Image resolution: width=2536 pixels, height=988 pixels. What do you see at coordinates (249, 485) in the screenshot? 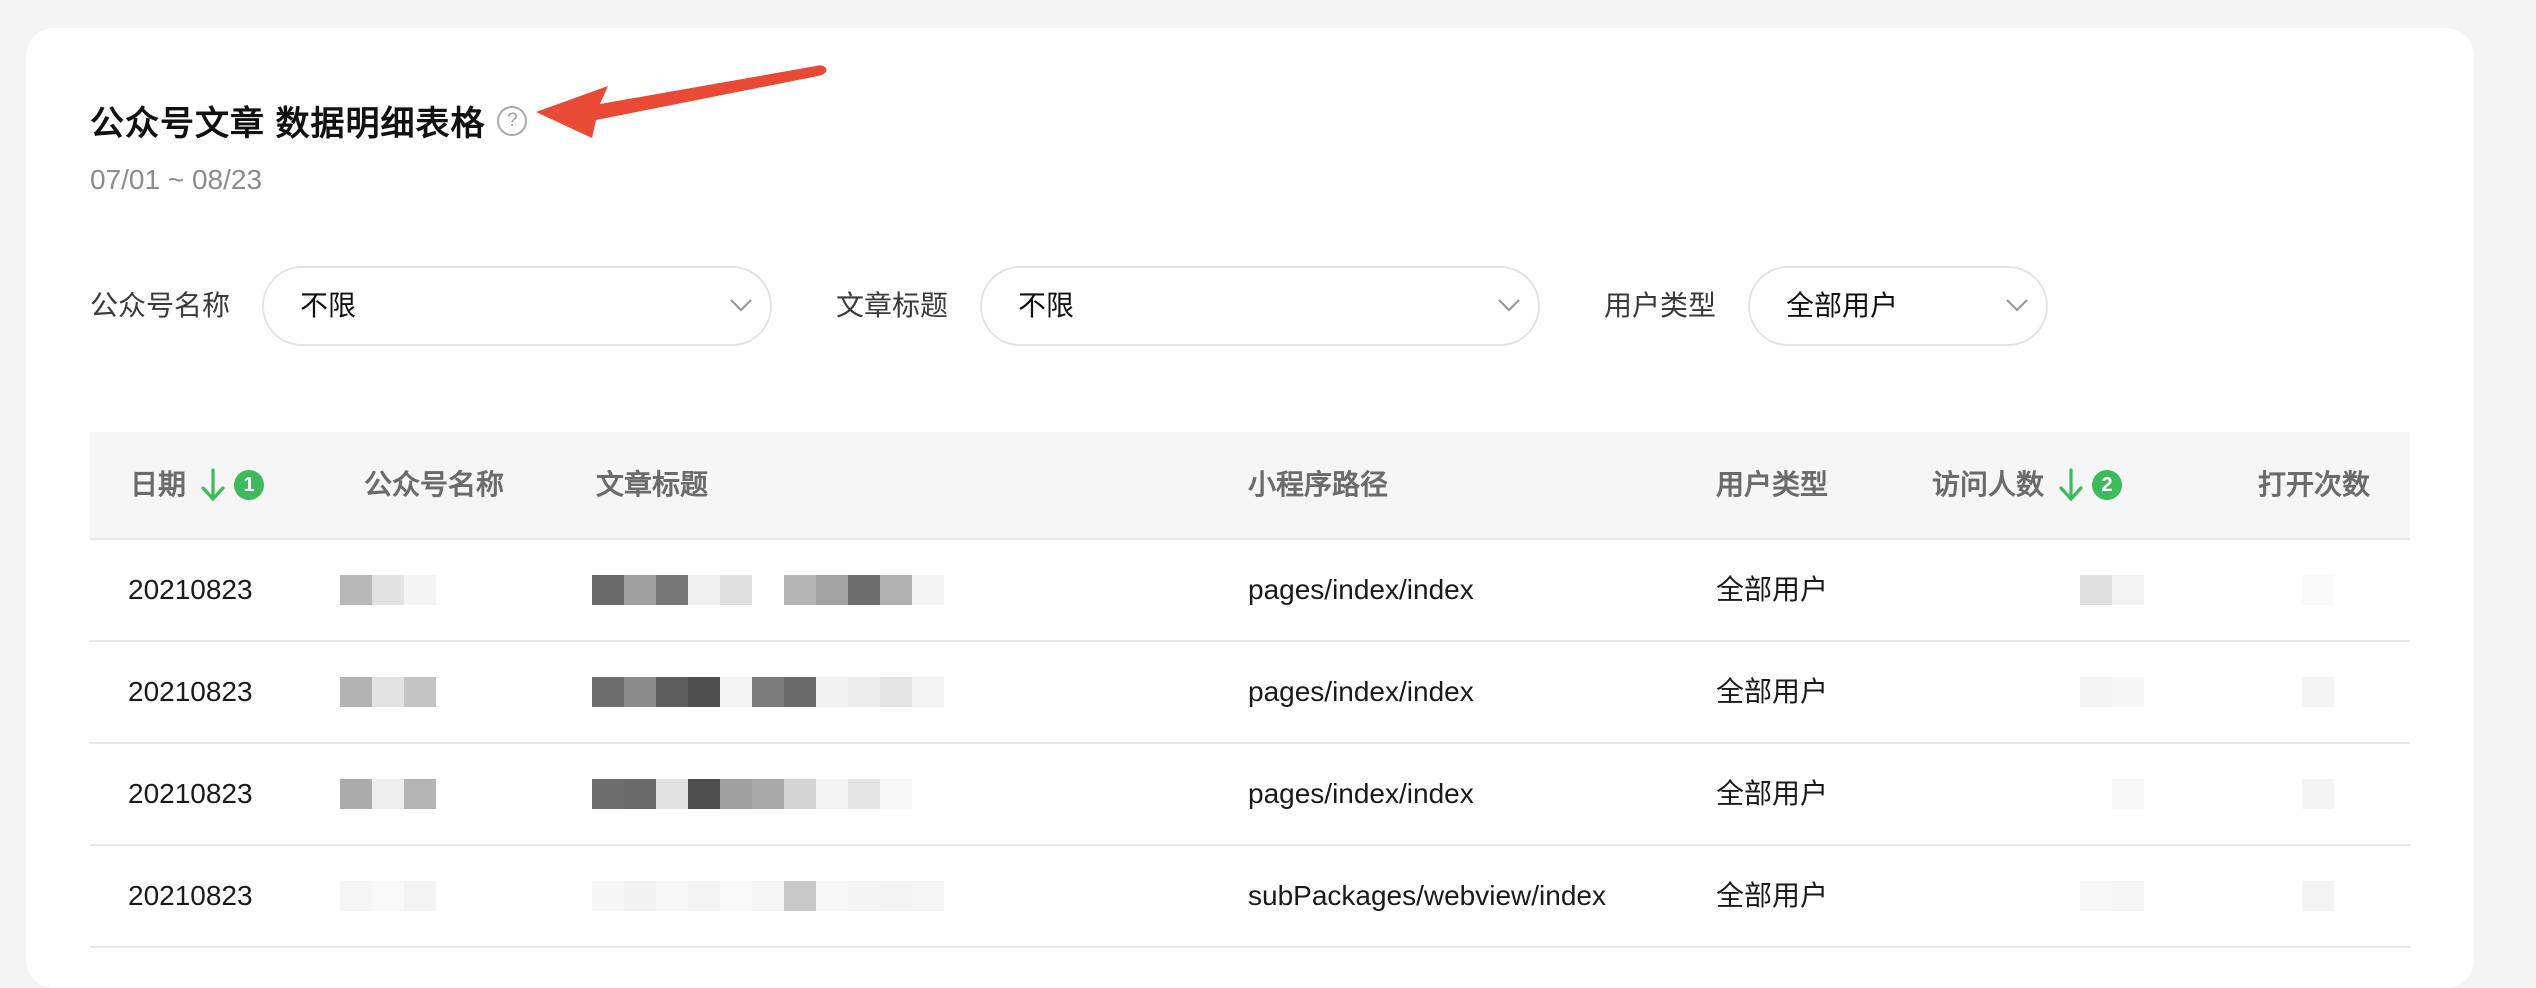
I see `sort-order-badge: 1` at bounding box center [249, 485].